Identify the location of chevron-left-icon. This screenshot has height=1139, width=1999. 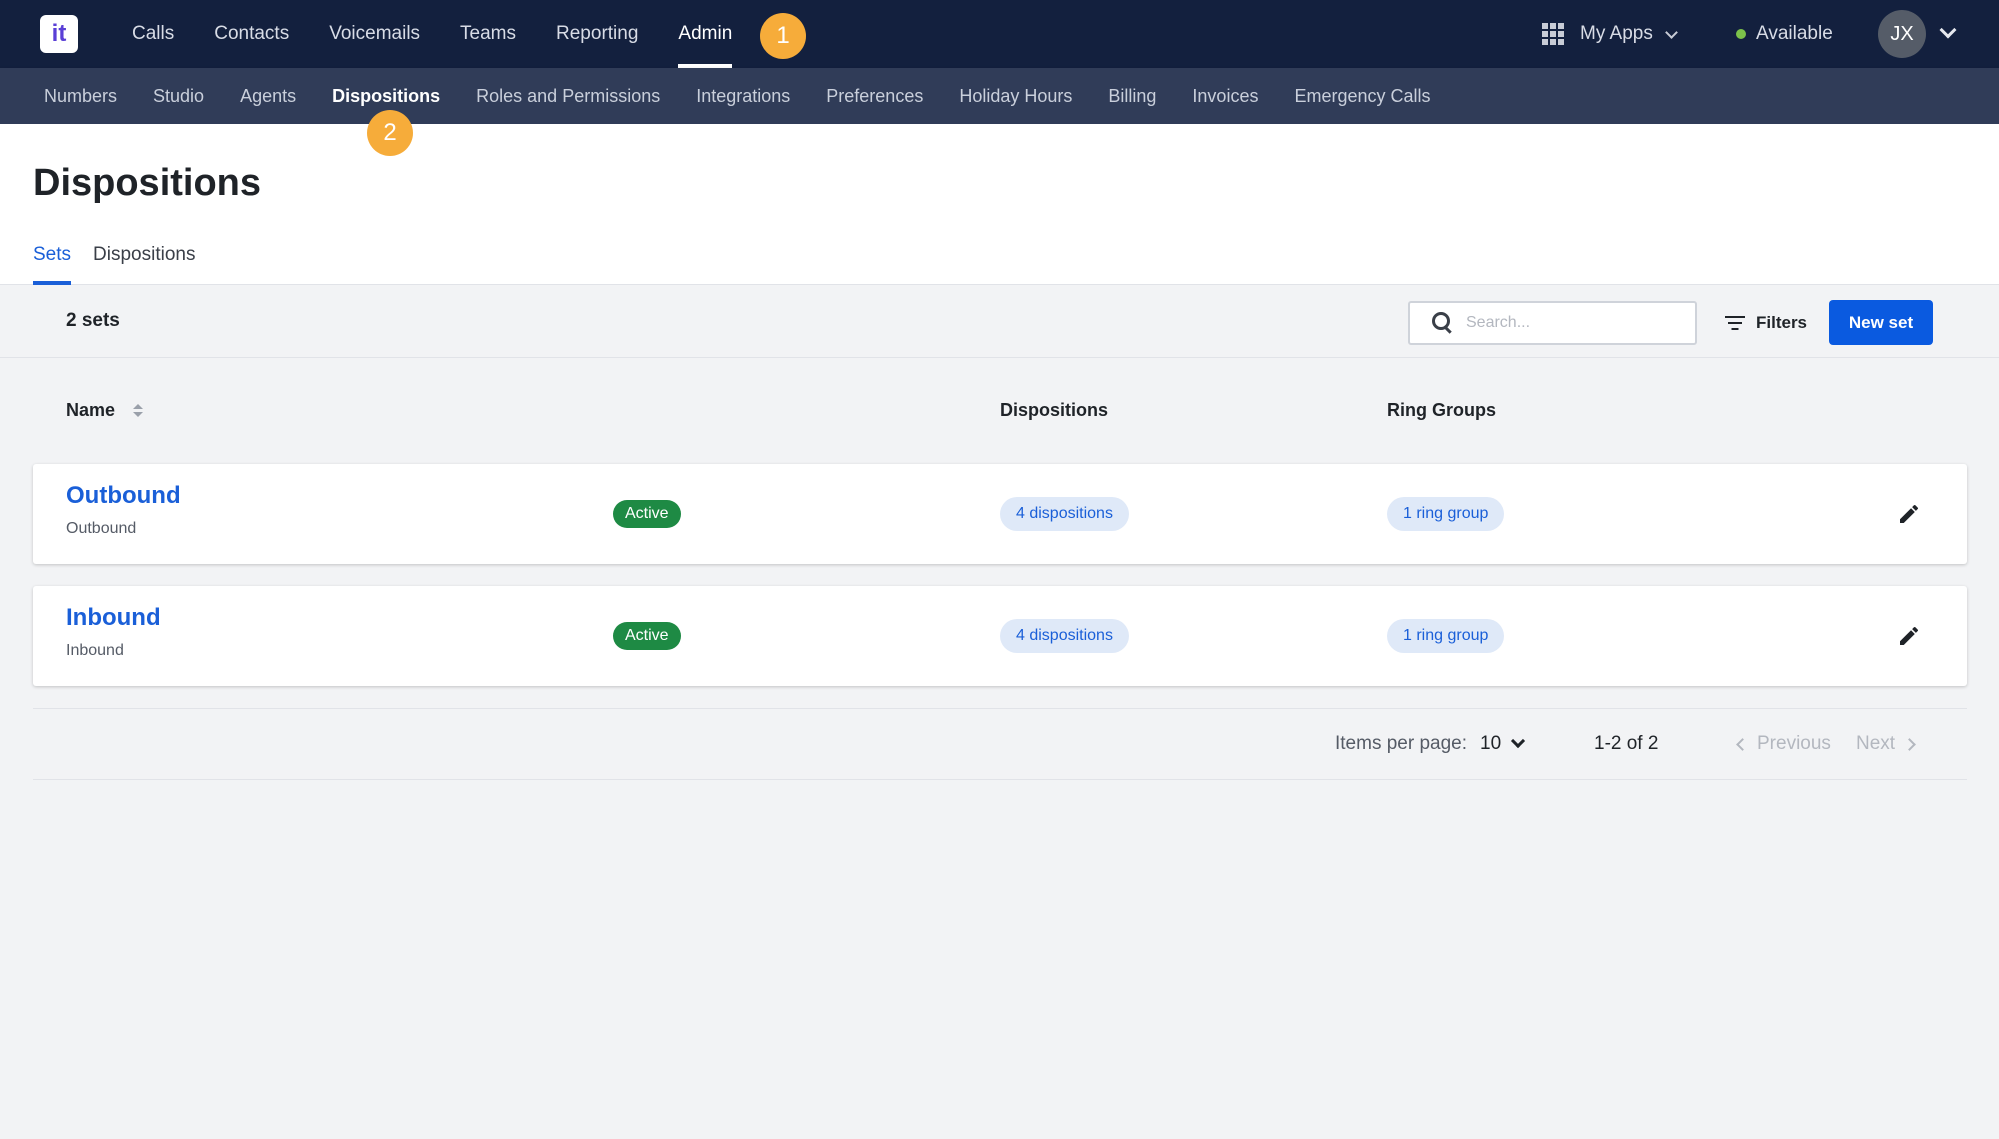
(1742, 744).